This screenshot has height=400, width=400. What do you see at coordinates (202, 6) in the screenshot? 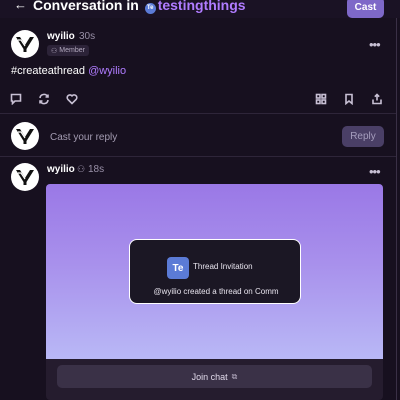
I see `channel-link: testingthings` at bounding box center [202, 6].